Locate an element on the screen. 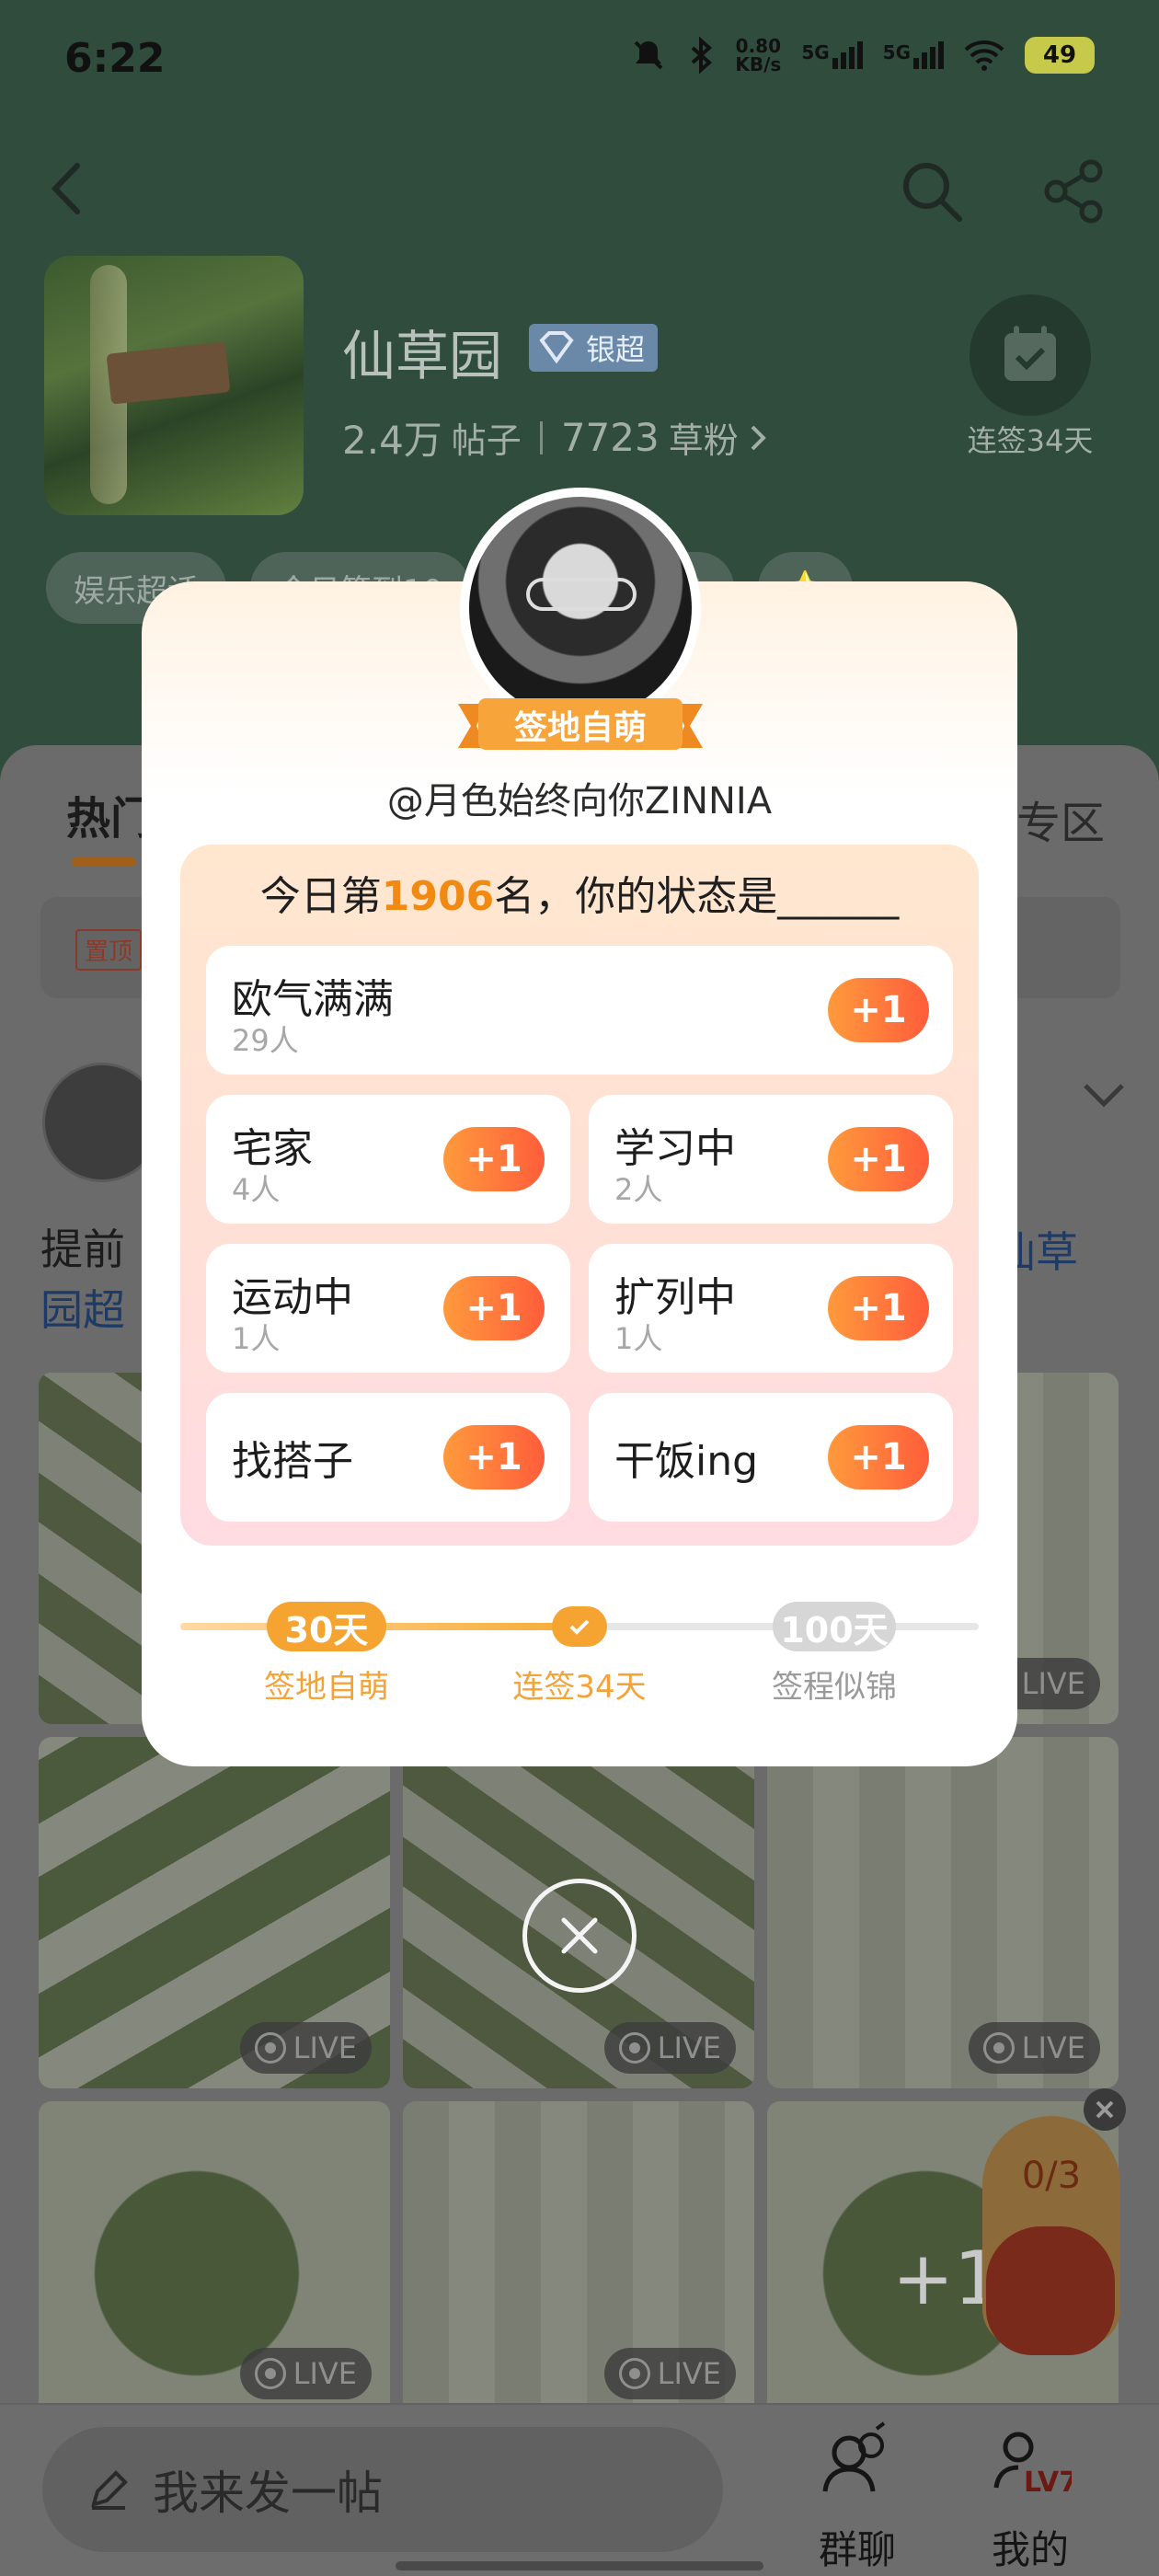 This screenshot has width=1159, height=2576. status-option: 宅家 4人 +1 is located at coordinates (388, 1159).